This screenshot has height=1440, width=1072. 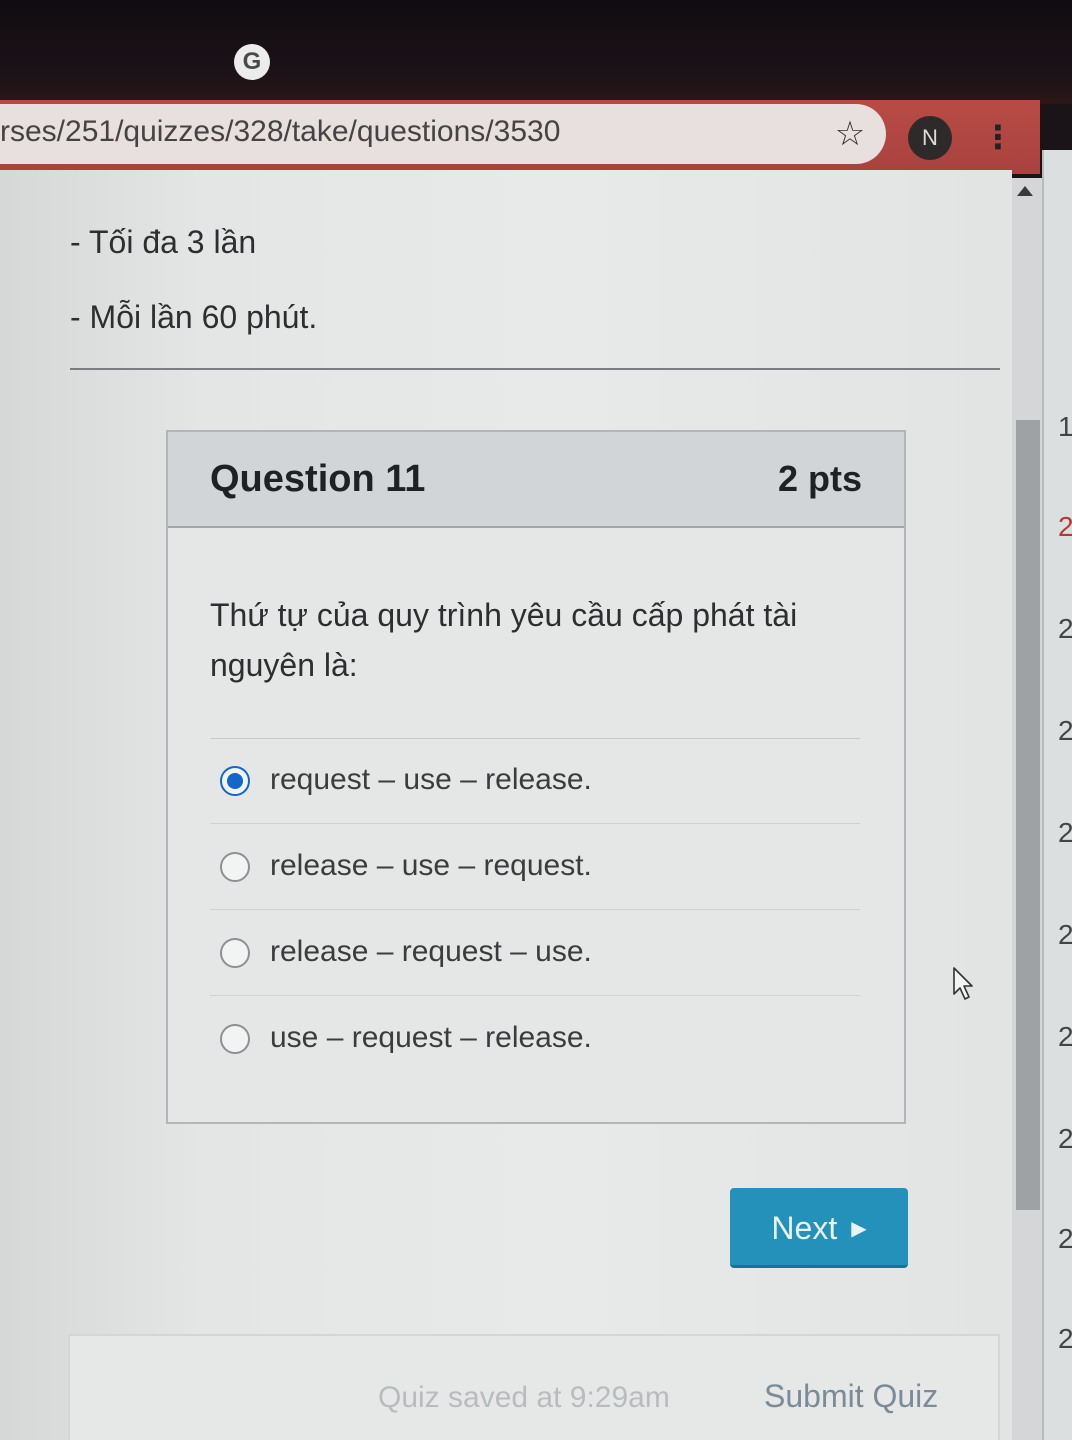 I want to click on answer-label: release – use – request., so click(x=431, y=866).